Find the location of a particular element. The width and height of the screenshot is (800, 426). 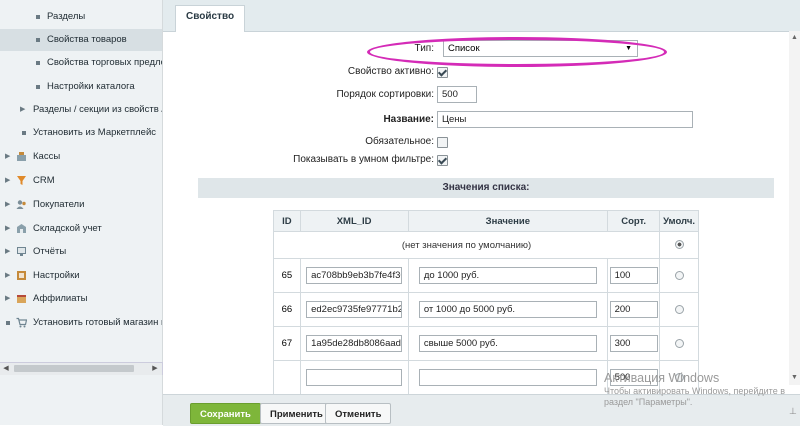

cart-icon is located at coordinates (21, 322).